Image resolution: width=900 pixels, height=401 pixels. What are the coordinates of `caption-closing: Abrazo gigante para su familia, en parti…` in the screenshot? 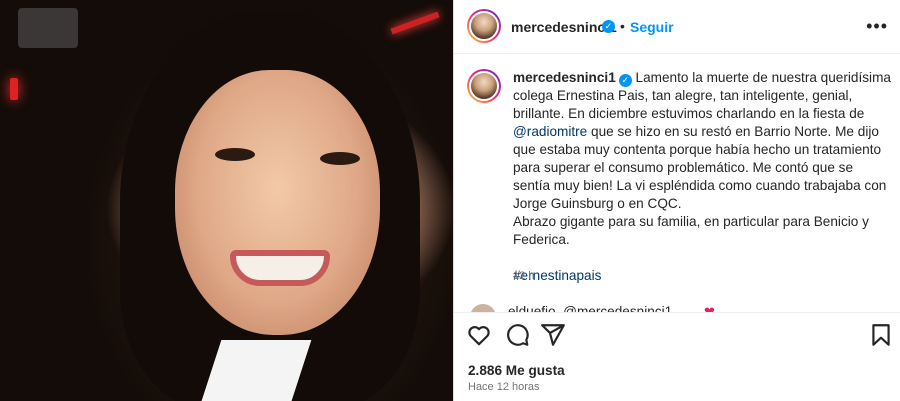 It's located at (691, 230).